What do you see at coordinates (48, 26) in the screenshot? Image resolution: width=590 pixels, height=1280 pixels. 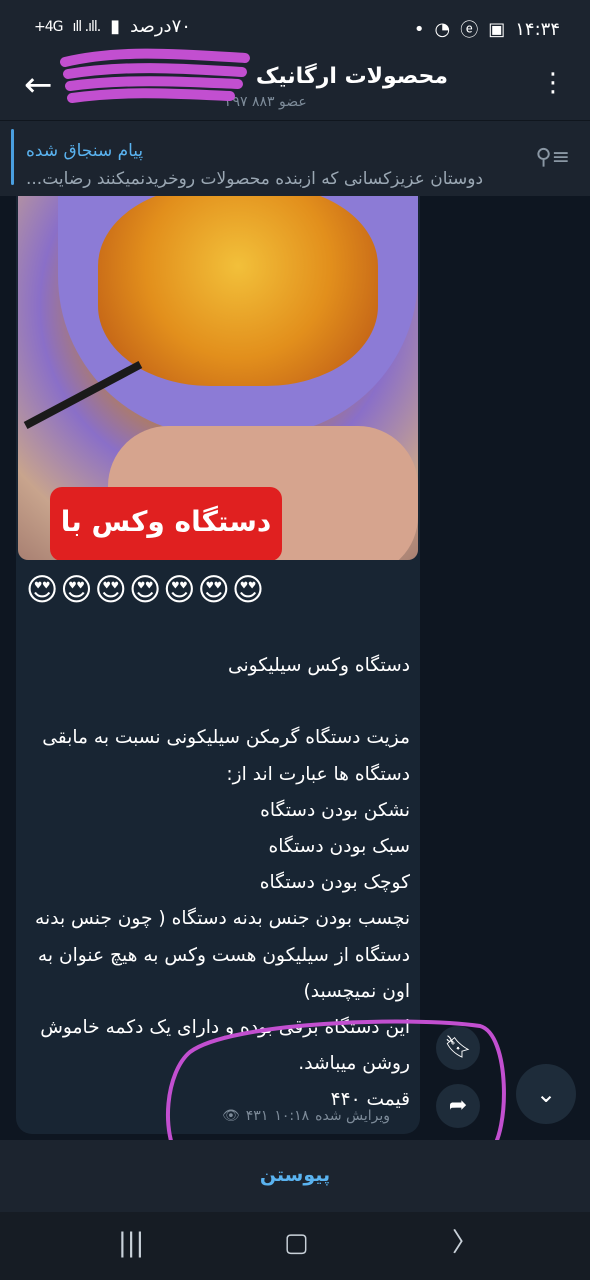 I see `network-type: 4G+` at bounding box center [48, 26].